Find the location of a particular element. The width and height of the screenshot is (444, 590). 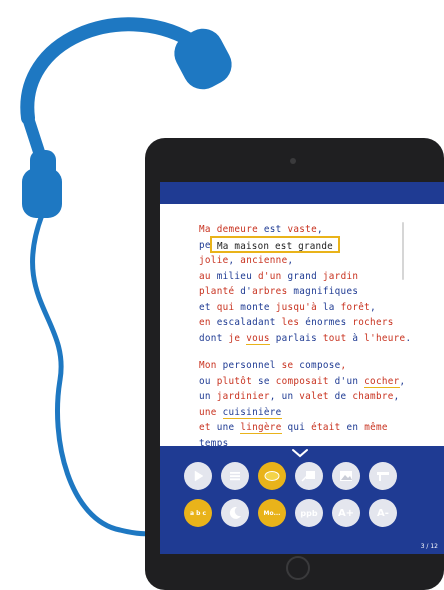

poem-word: plutôt is located at coordinates (234, 381).